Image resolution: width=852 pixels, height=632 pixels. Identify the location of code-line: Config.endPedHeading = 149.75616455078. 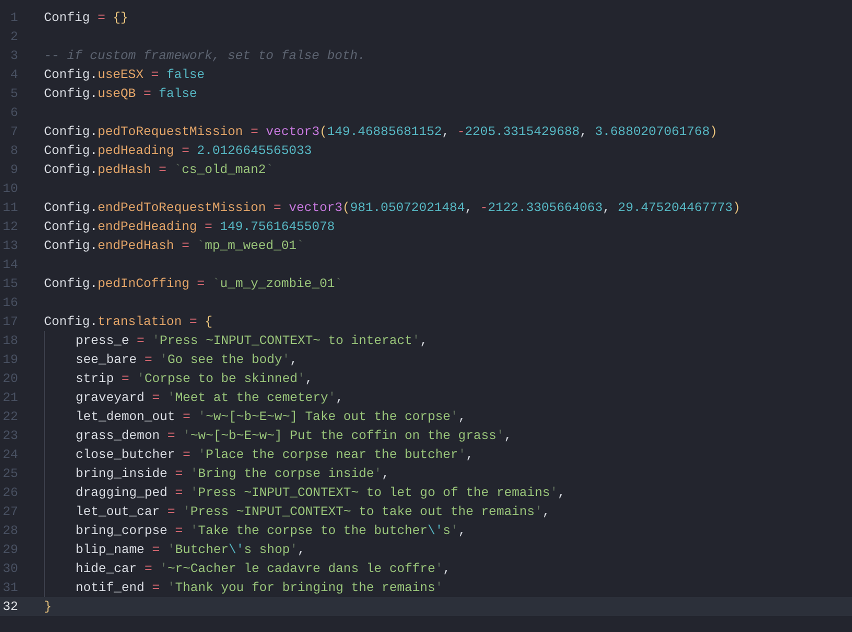
(189, 227).